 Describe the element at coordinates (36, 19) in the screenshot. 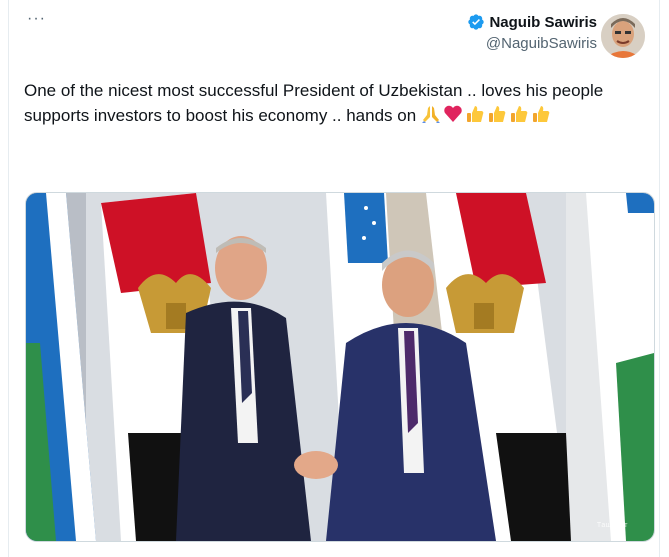

I see `more-options-icon: ···` at that location.